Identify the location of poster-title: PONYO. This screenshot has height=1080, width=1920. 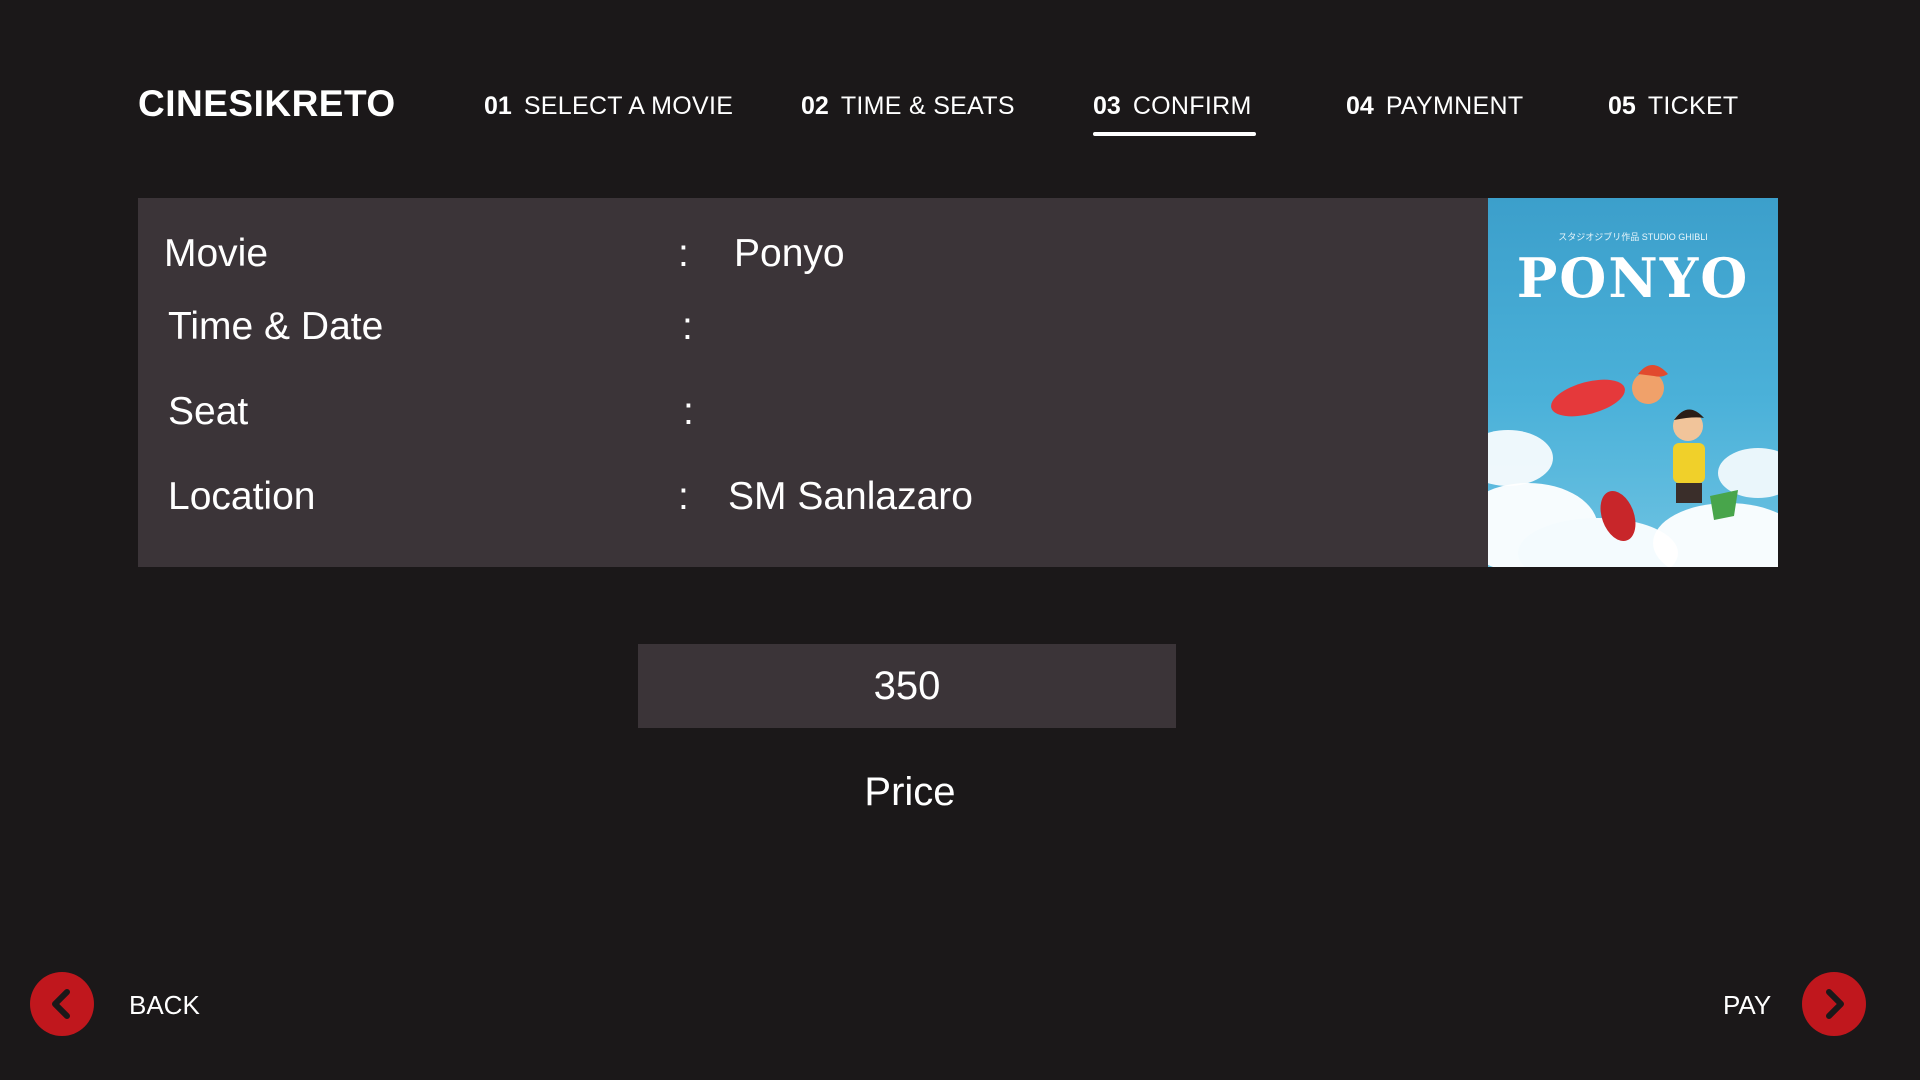
(1633, 278).